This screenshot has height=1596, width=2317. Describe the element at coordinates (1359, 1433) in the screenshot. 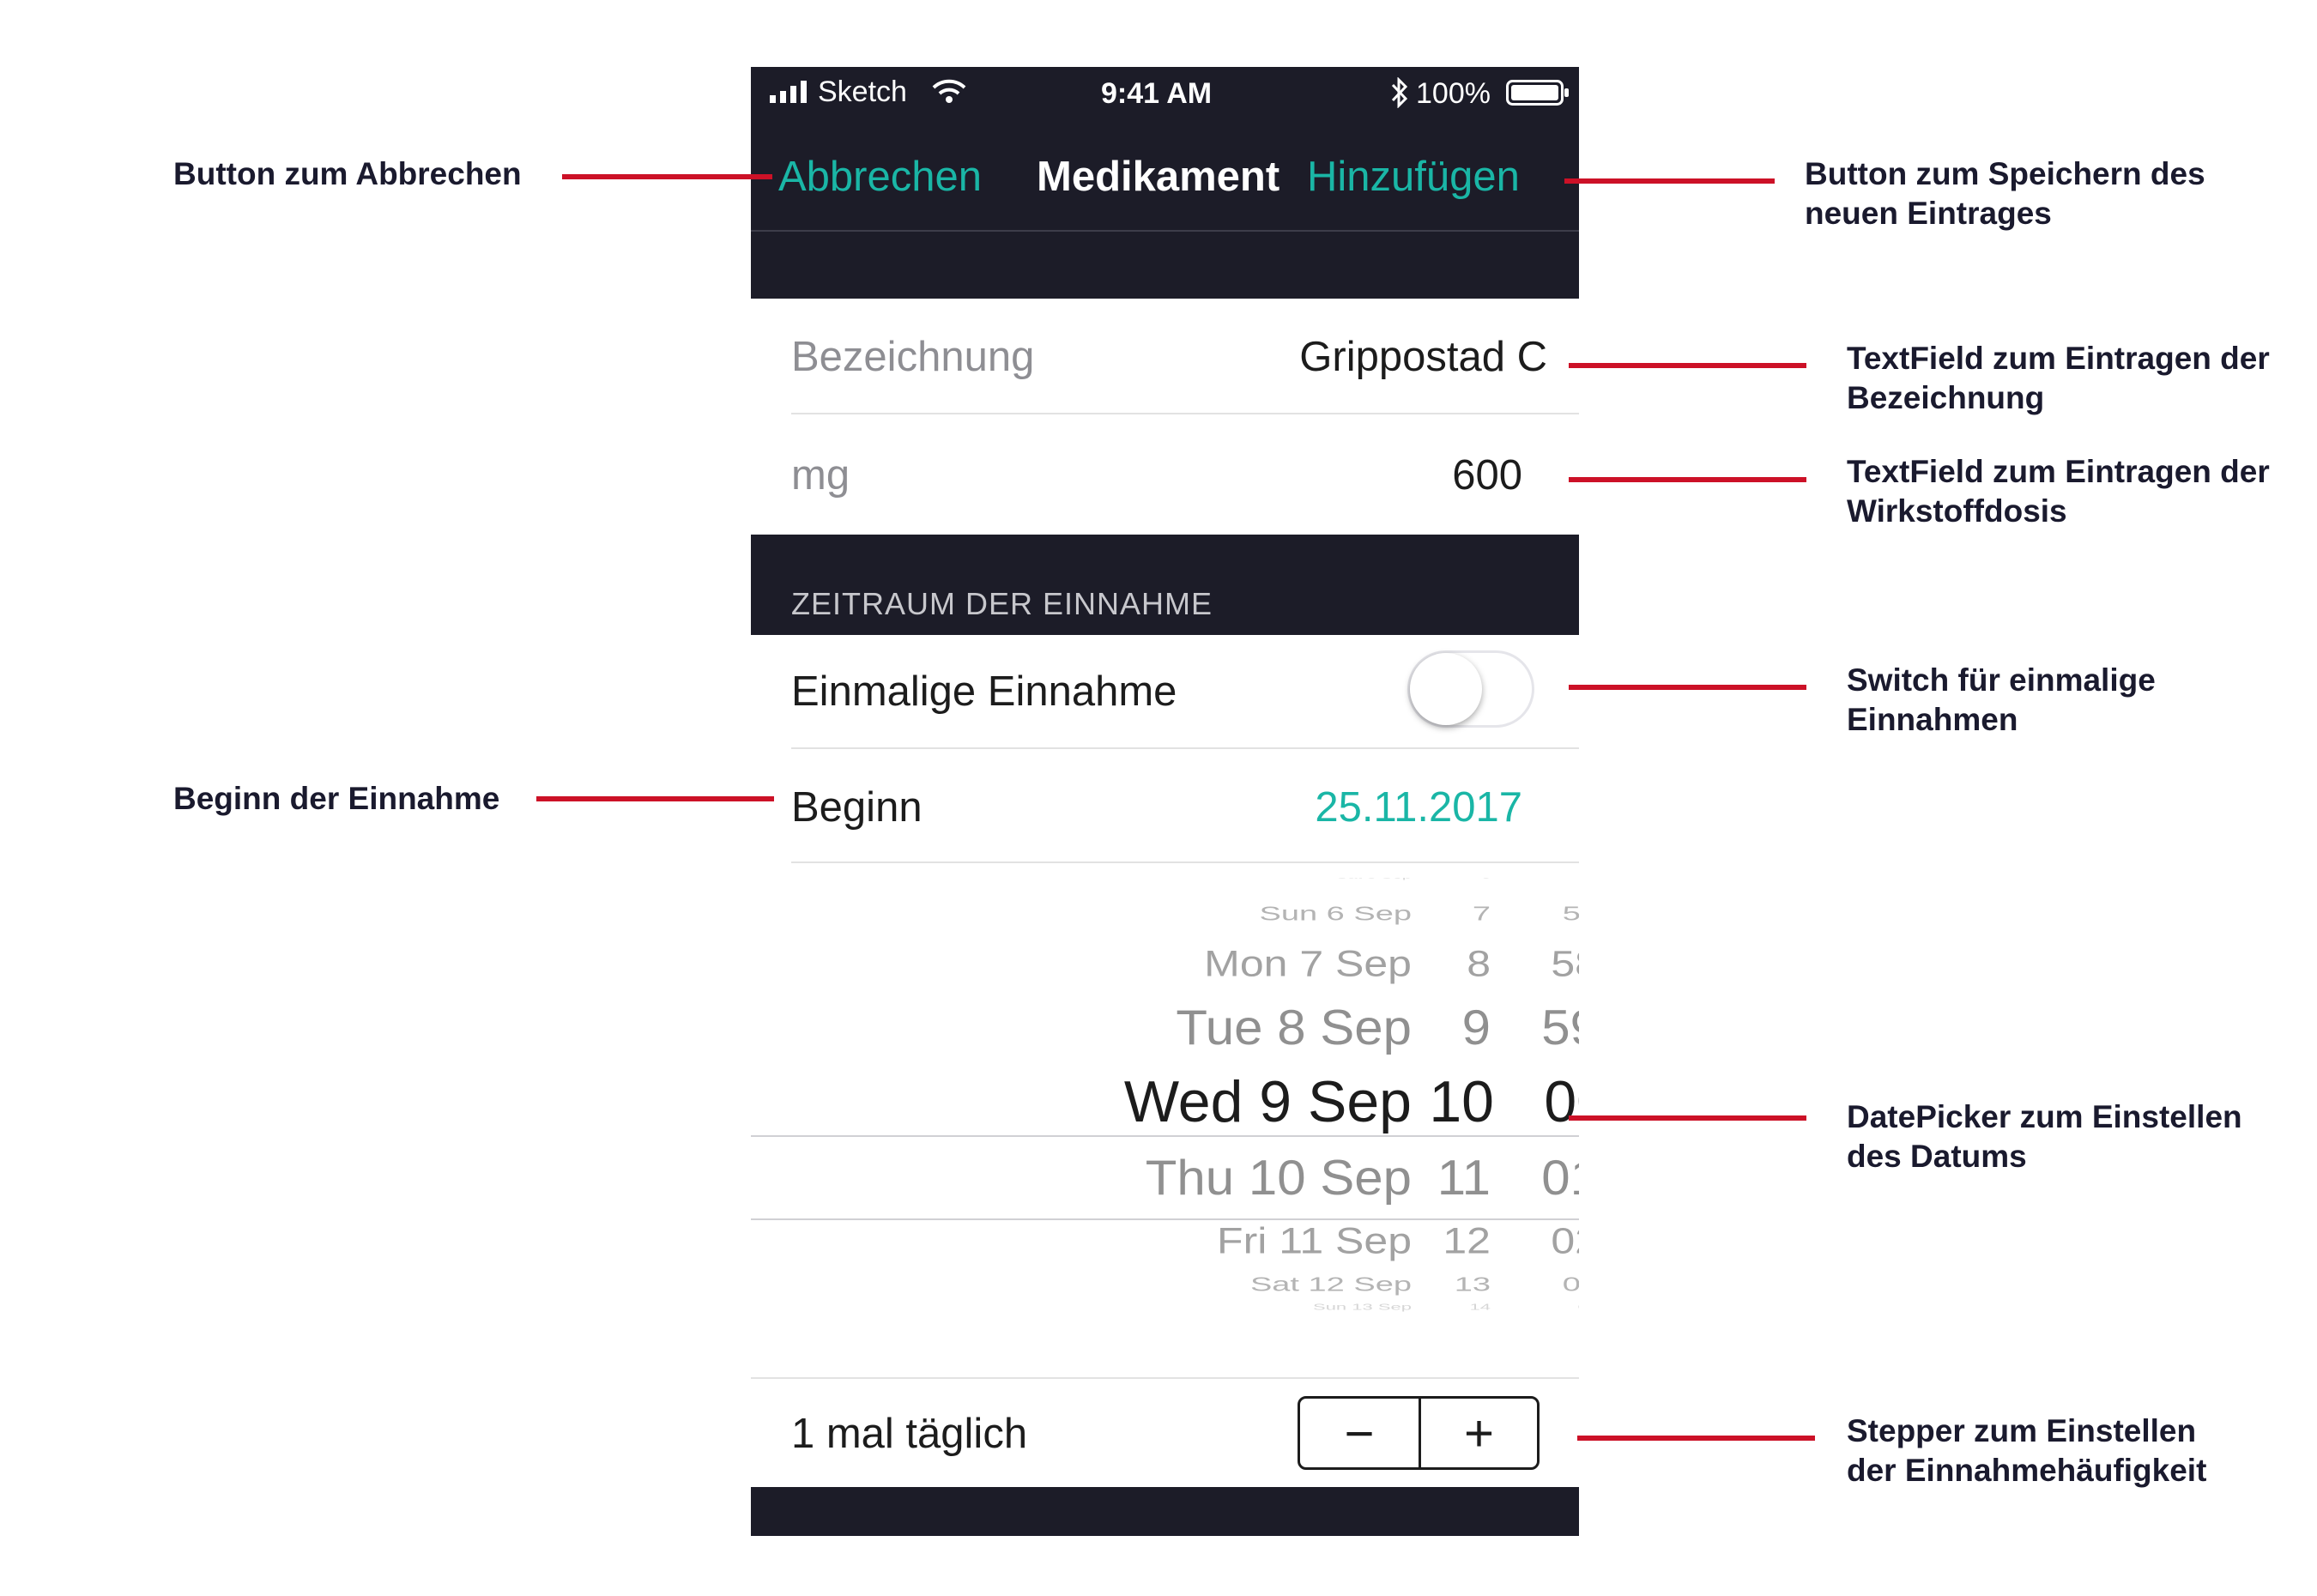

I see `decrement-button: −` at that location.